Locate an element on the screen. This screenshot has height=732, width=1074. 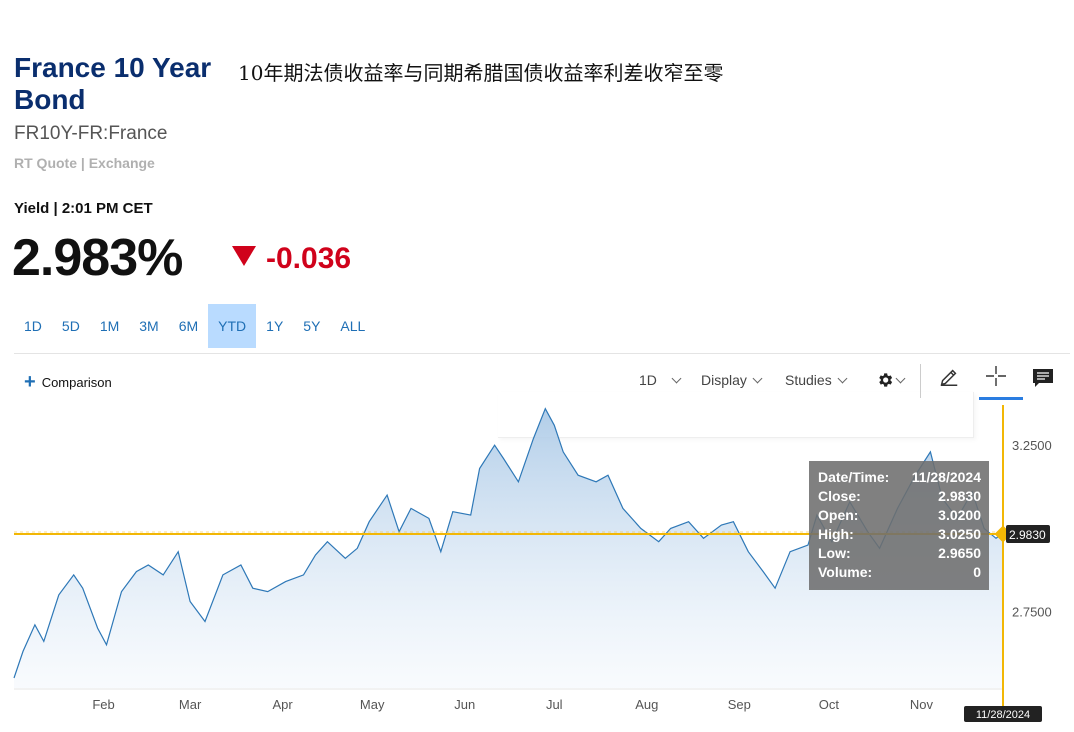
range-5d: 5D is located at coordinates (71, 326).